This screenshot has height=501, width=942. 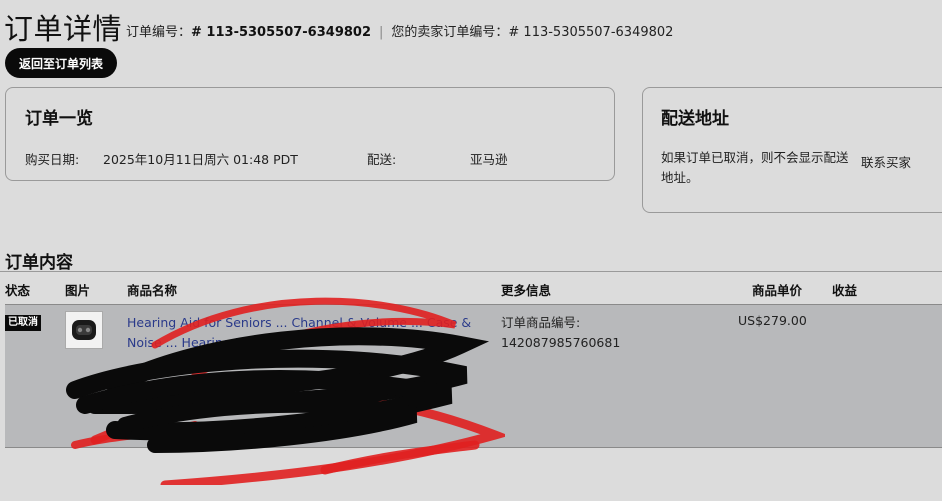 I want to click on product-thumbnail, so click(x=84, y=330).